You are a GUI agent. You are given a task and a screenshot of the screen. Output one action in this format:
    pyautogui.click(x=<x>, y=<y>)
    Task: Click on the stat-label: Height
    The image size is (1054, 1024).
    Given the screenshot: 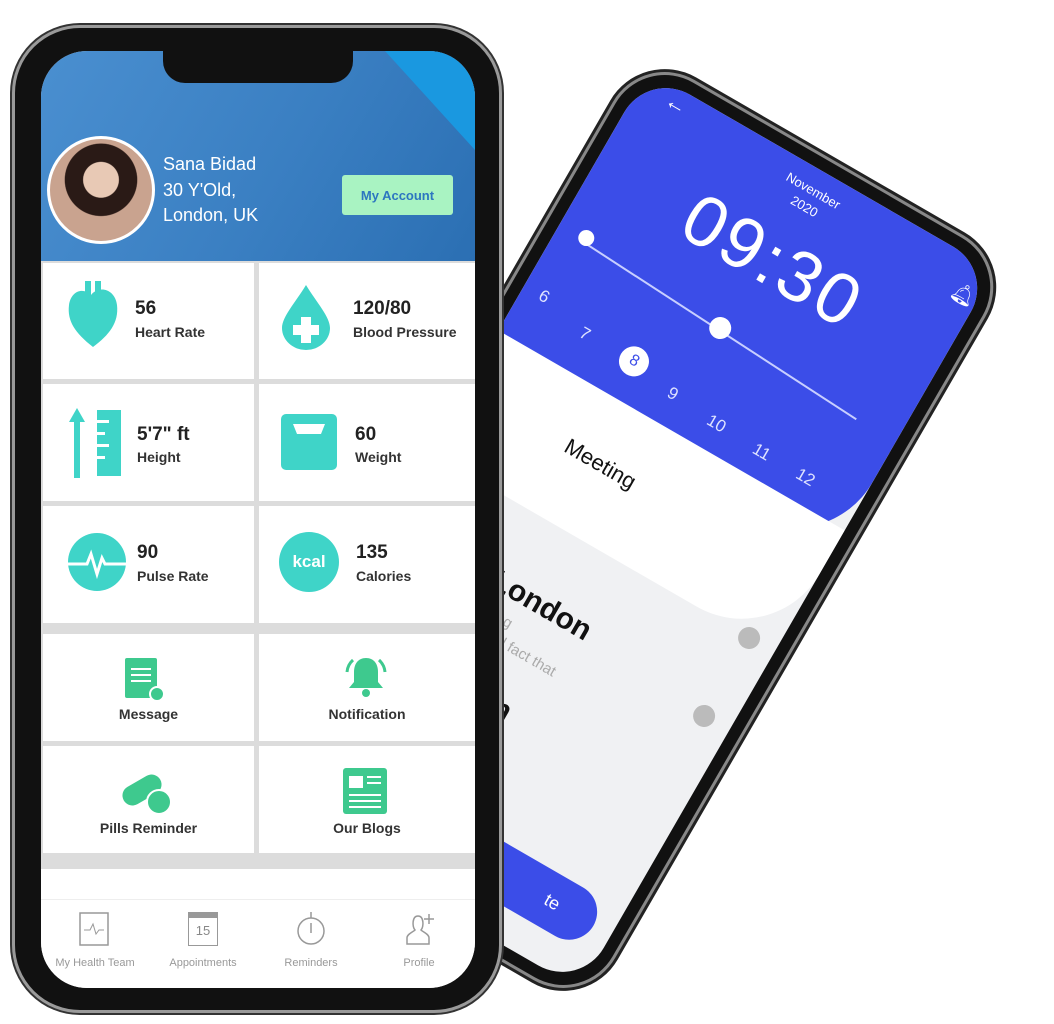 What is the action you would take?
    pyautogui.click(x=159, y=457)
    